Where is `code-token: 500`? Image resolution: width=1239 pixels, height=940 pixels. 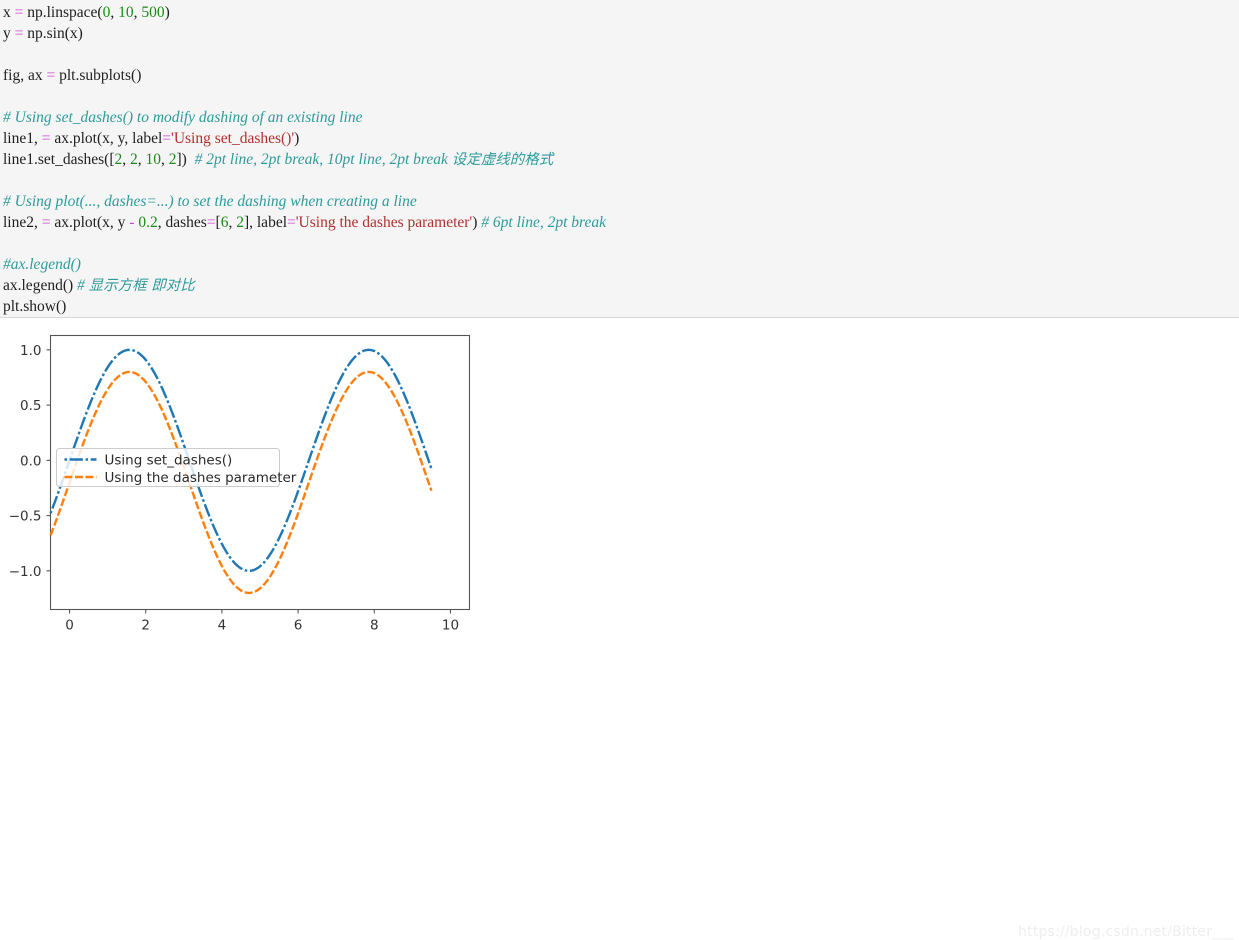 code-token: 500 is located at coordinates (153, 12).